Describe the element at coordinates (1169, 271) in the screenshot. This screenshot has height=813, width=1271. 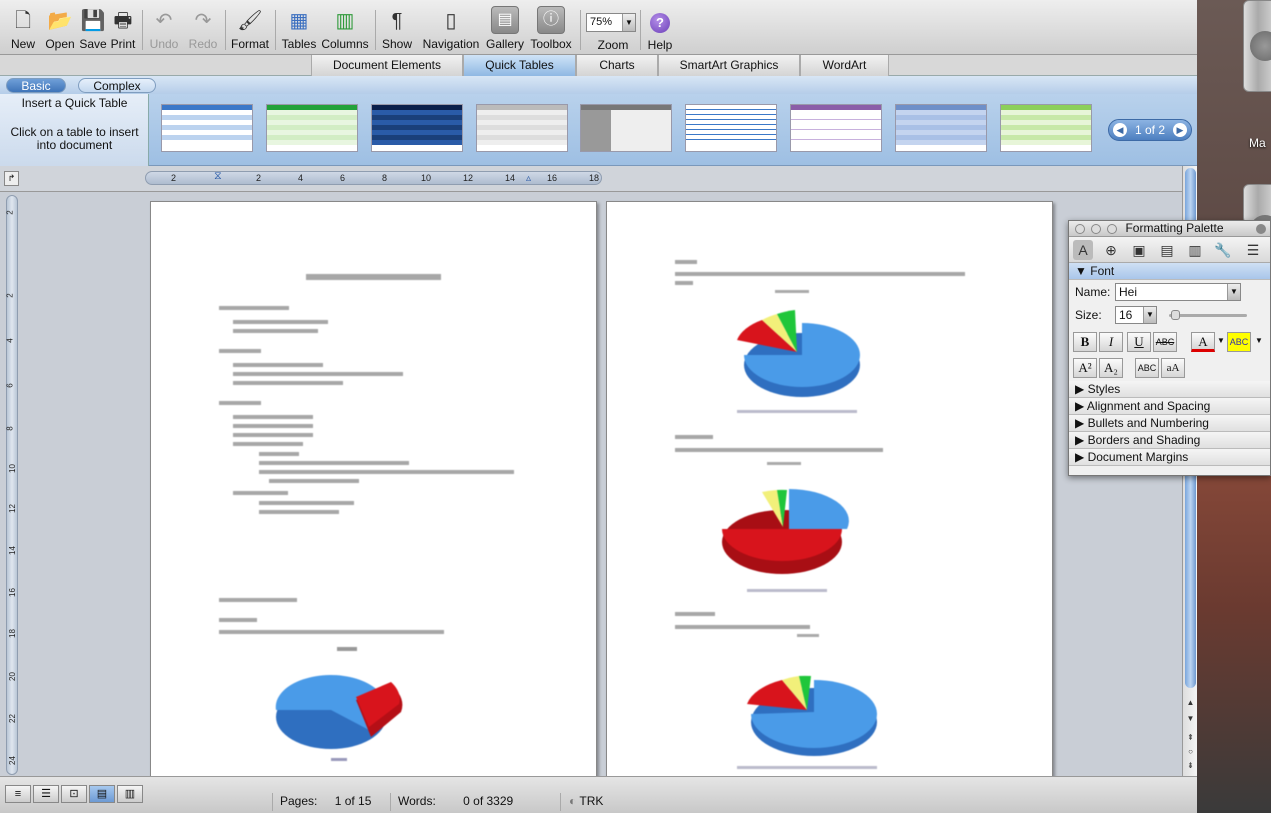
I see `font-section-header: ▼ Font` at that location.